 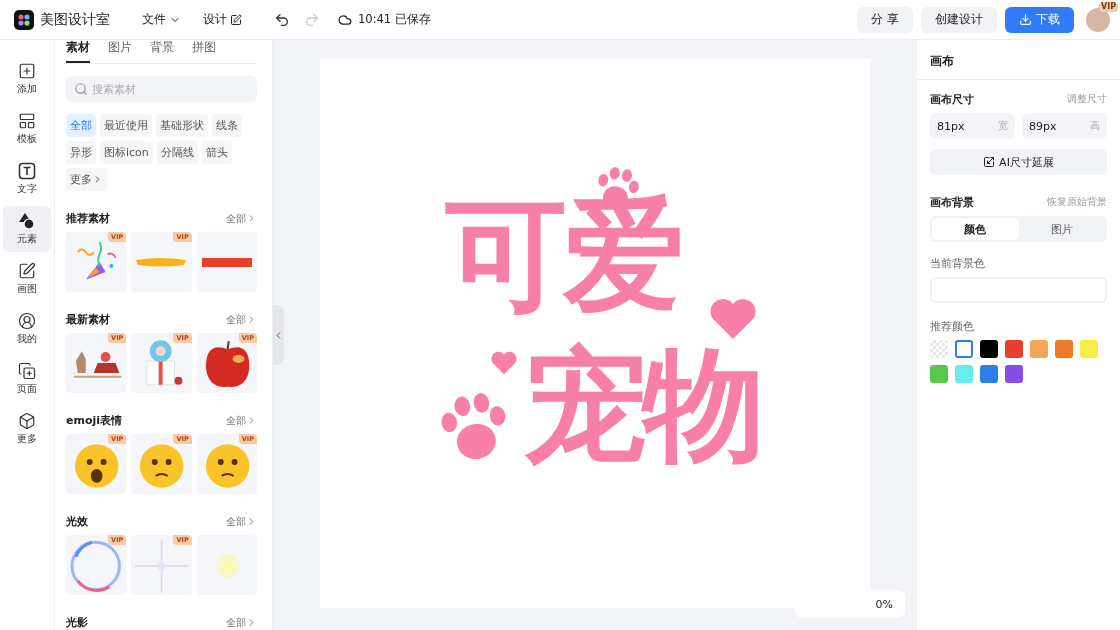 I want to click on filter-chip: 图标icon, so click(x=126, y=152).